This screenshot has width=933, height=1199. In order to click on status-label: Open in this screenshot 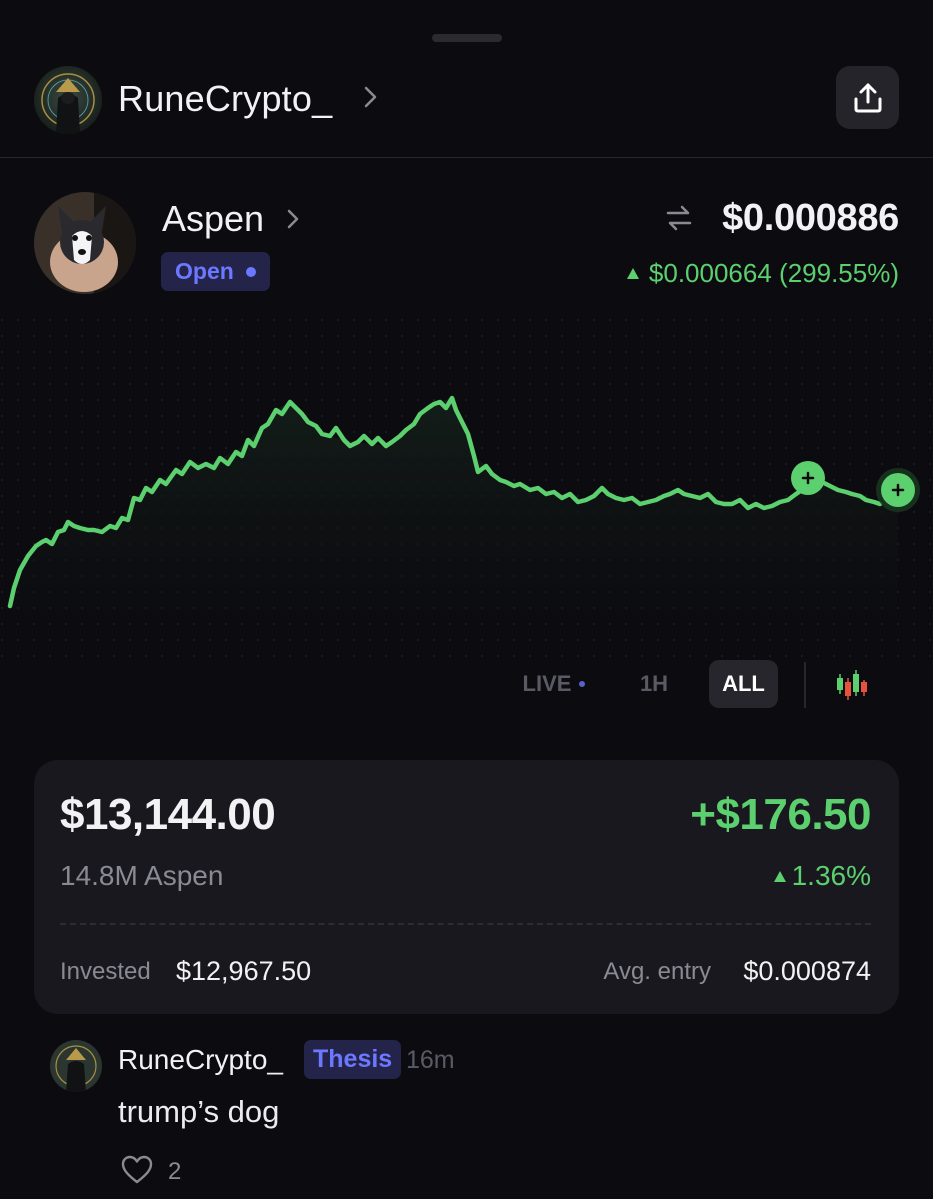, I will do `click(204, 271)`.